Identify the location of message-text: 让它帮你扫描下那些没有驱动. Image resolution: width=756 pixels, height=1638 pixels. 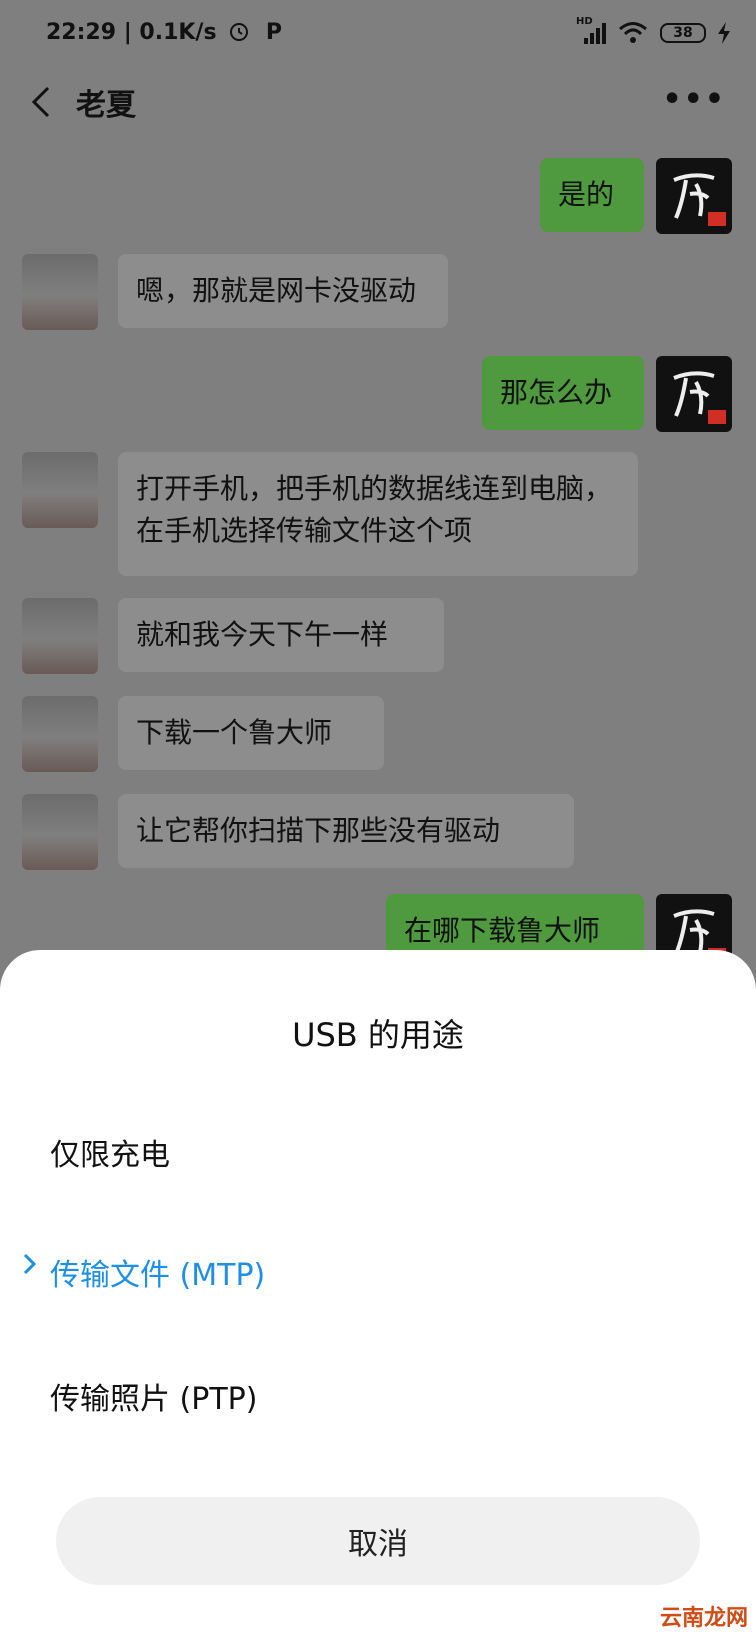
(318, 830).